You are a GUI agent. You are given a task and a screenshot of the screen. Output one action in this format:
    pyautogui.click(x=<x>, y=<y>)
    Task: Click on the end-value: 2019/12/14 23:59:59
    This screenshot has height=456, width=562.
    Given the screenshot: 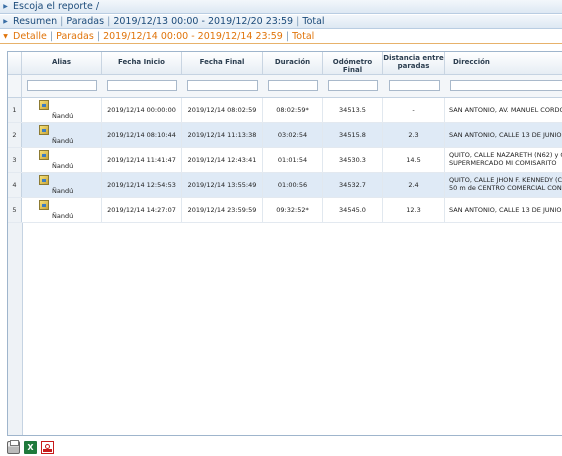 What is the action you would take?
    pyautogui.click(x=222, y=210)
    